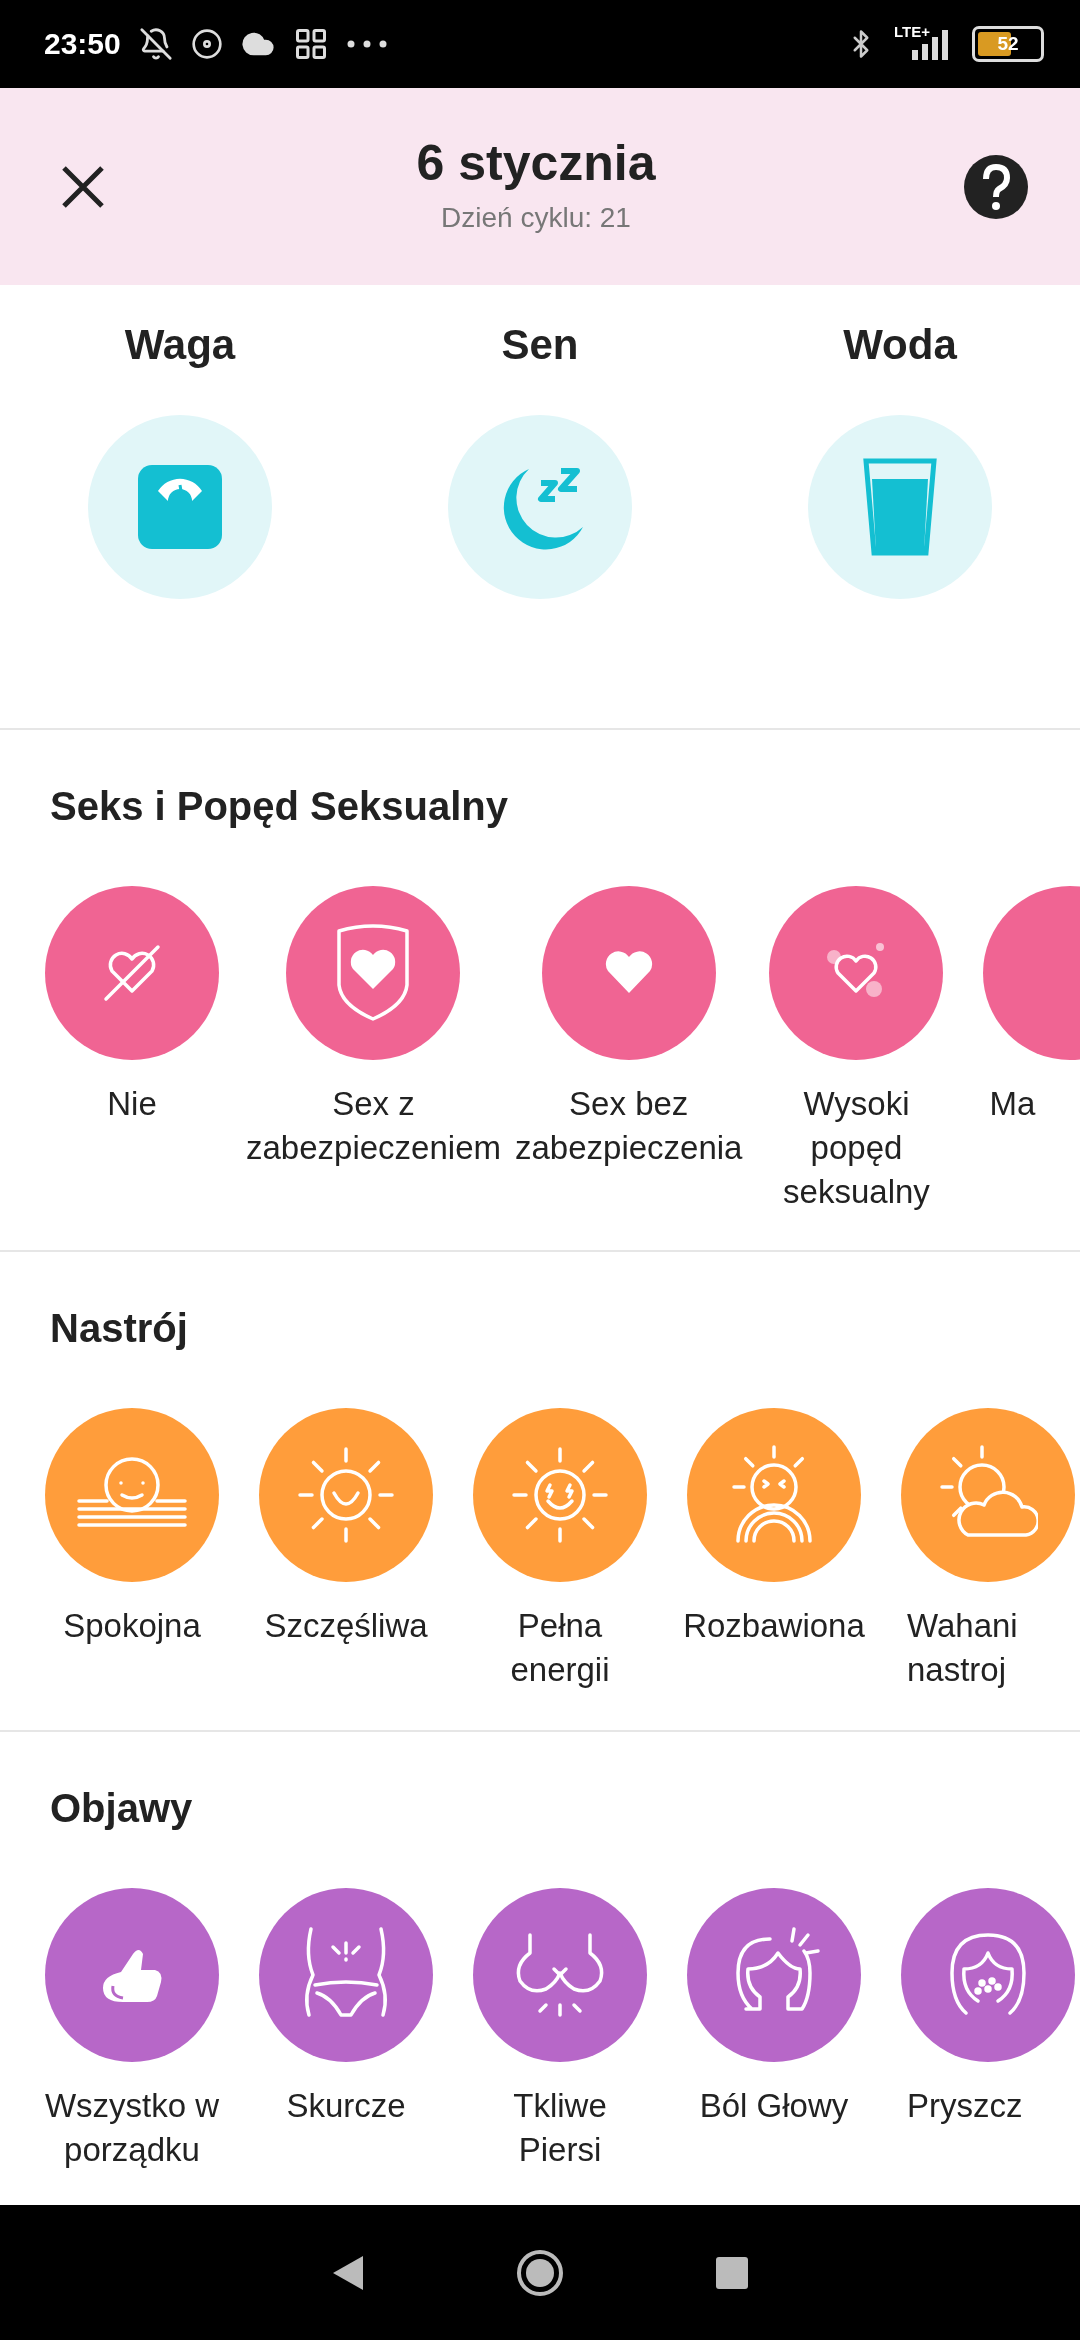 This screenshot has height=2340, width=1080. I want to click on more-dots-icon, so click(366, 44).